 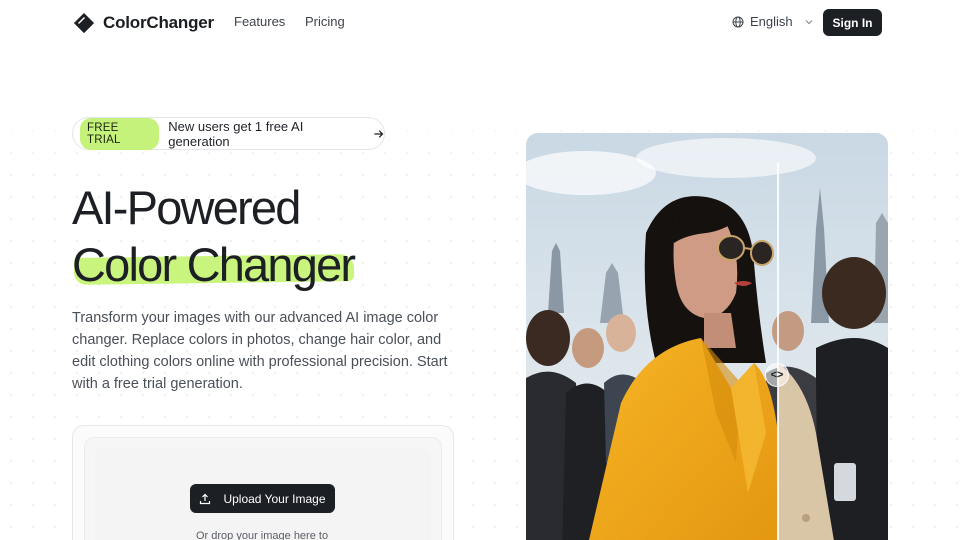 I want to click on upload-button-label: Upload Your Image, so click(x=274, y=498).